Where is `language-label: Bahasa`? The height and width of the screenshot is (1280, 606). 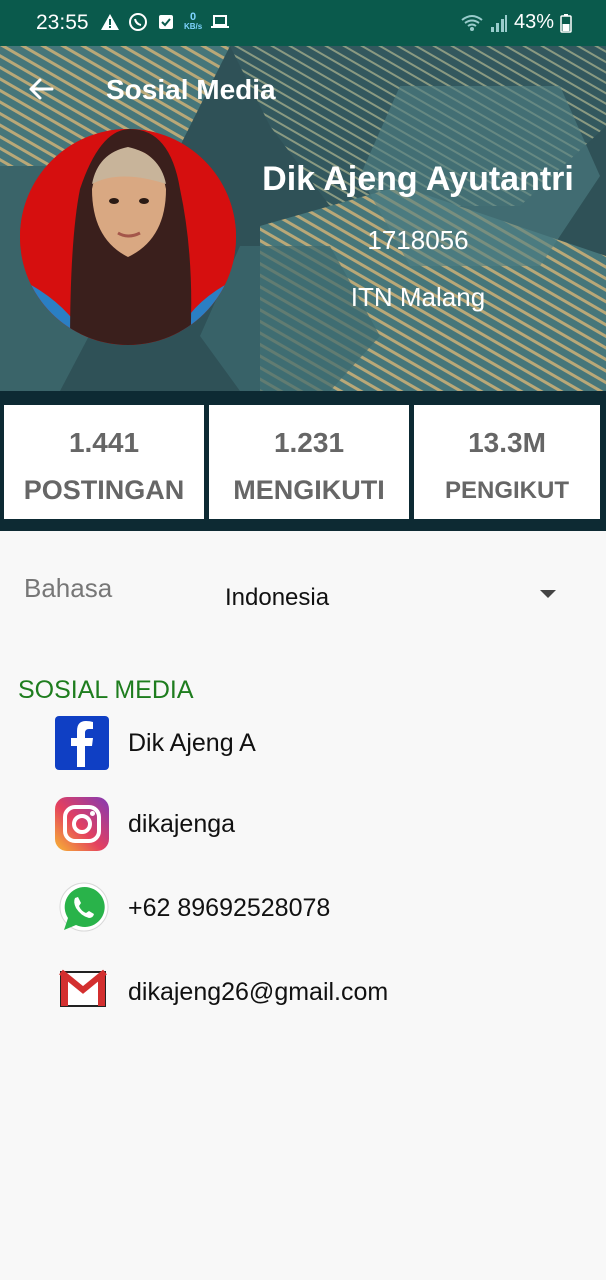 language-label: Bahasa is located at coordinates (68, 588).